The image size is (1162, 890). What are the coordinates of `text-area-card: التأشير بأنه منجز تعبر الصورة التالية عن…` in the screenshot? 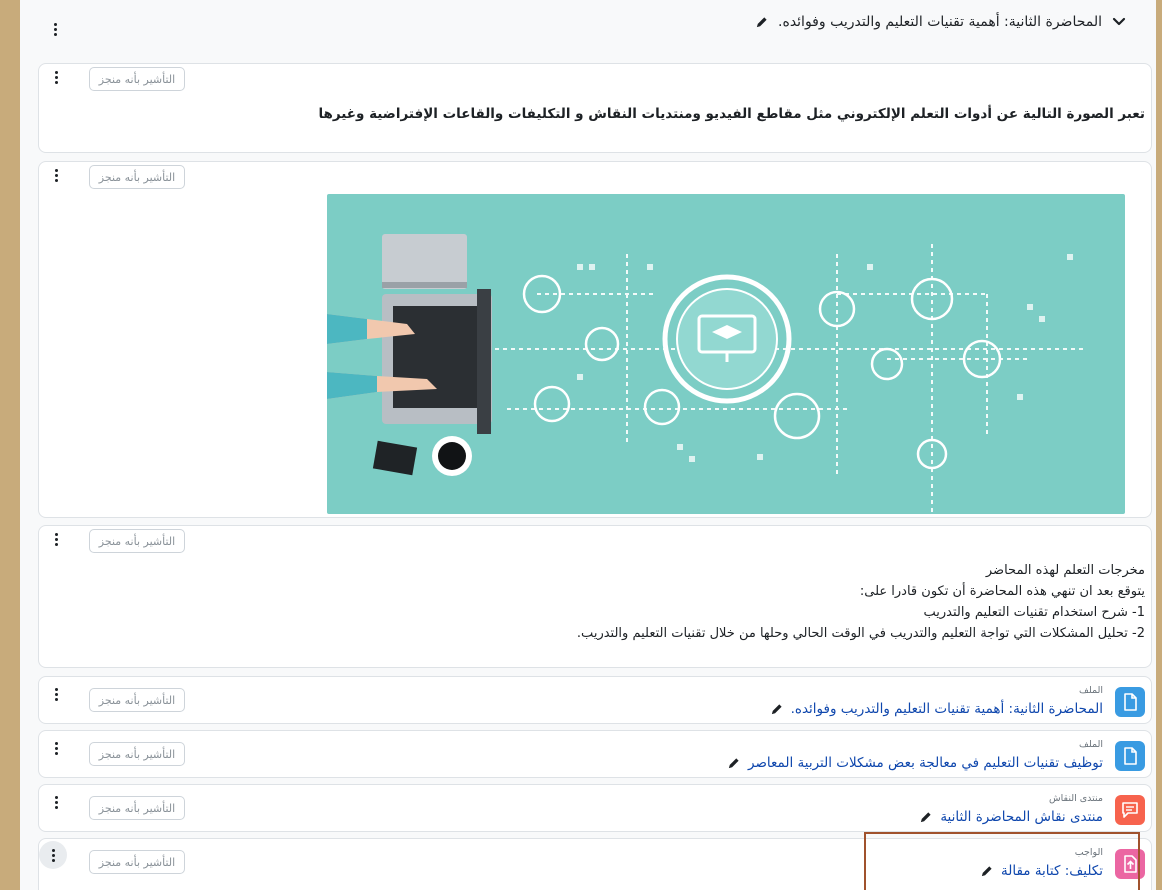 It's located at (595, 108).